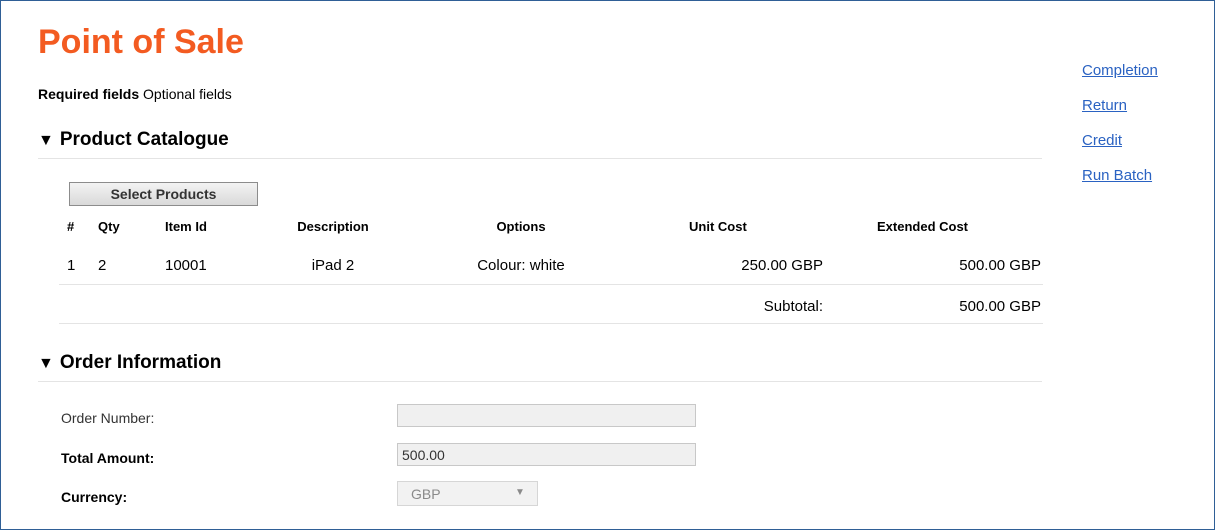 The width and height of the screenshot is (1217, 530). Describe the element at coordinates (186, 226) in the screenshot. I see `column-header-item-id: Item Id` at that location.